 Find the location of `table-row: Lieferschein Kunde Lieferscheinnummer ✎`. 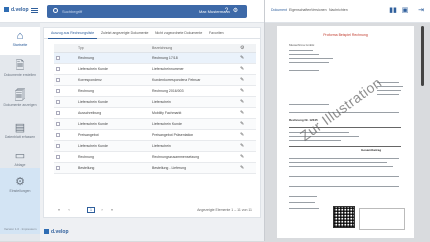

table-row: Lieferschein Kunde Lieferscheinnummer ✎ is located at coordinates (155, 69).